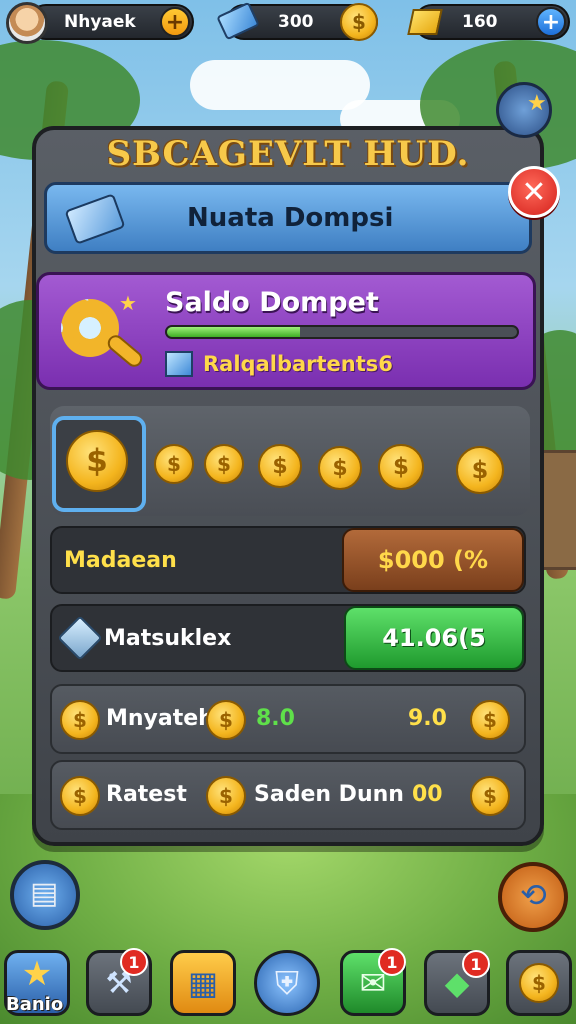 The image size is (576, 1024). What do you see at coordinates (27, 23) in the screenshot?
I see `player-avatar` at bounding box center [27, 23].